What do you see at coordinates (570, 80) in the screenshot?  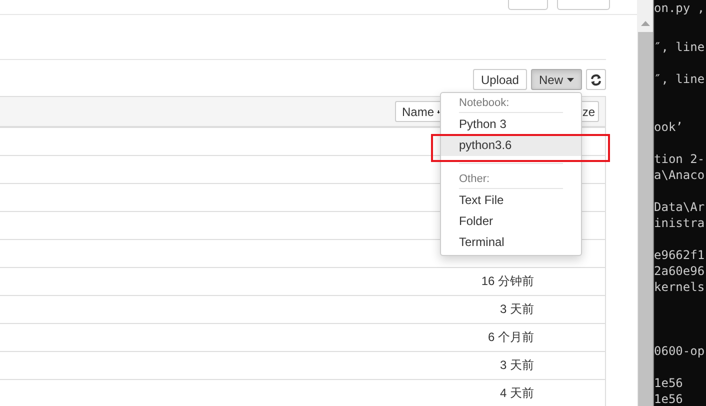 I see `caret-icon` at bounding box center [570, 80].